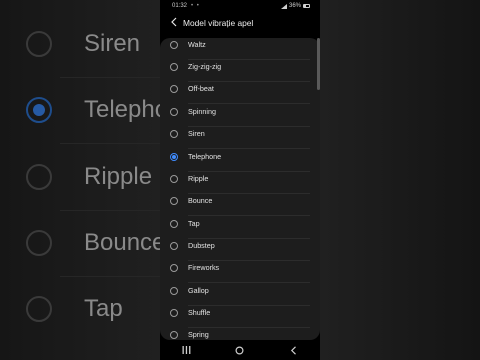  What do you see at coordinates (205, 156) in the screenshot?
I see `option-label: Telephone` at bounding box center [205, 156].